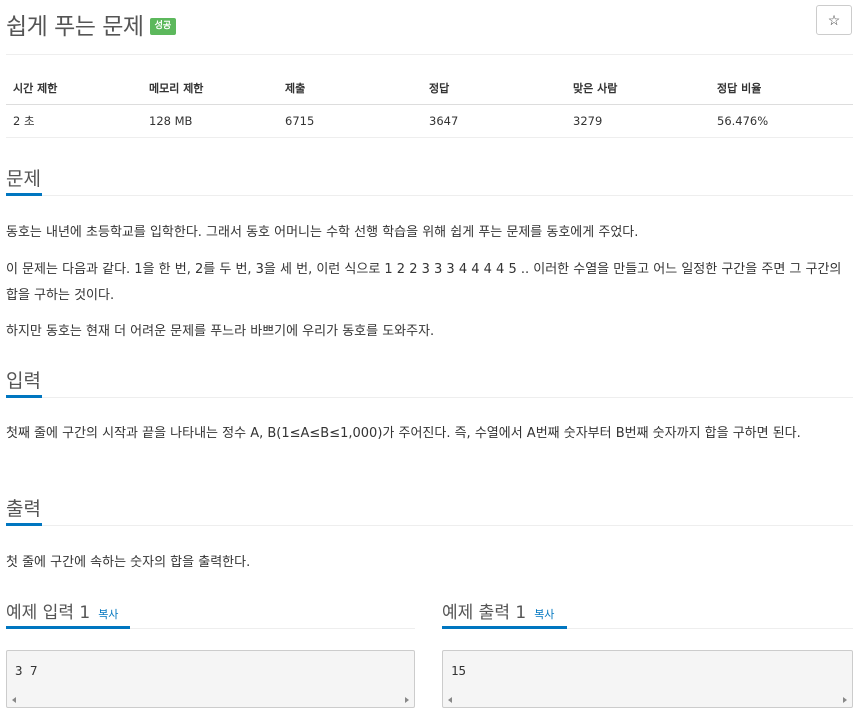  I want to click on output-heading: 출력, so click(23, 509).